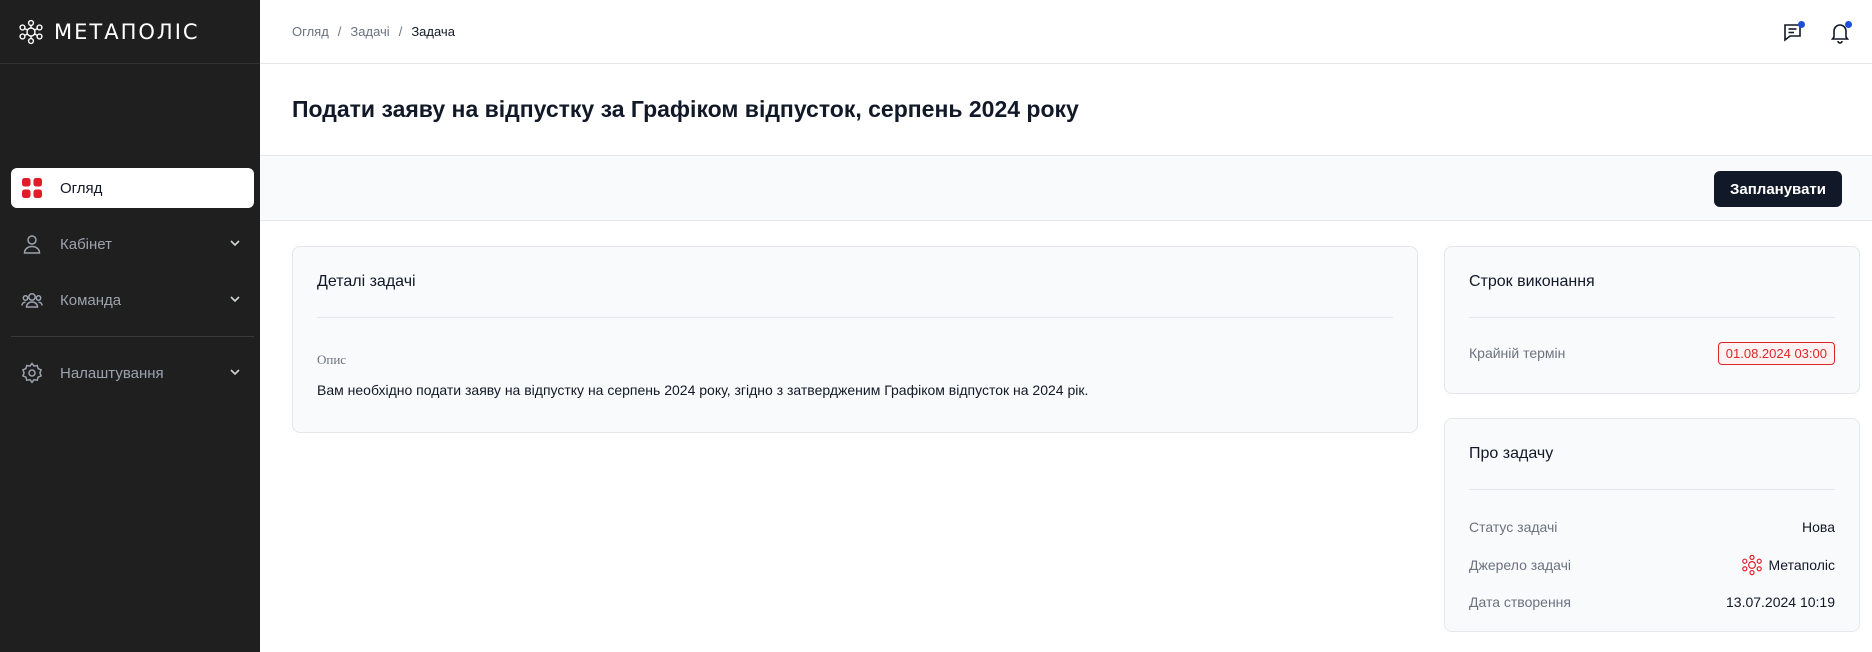 This screenshot has width=1872, height=652. I want to click on grid-icon, so click(32, 188).